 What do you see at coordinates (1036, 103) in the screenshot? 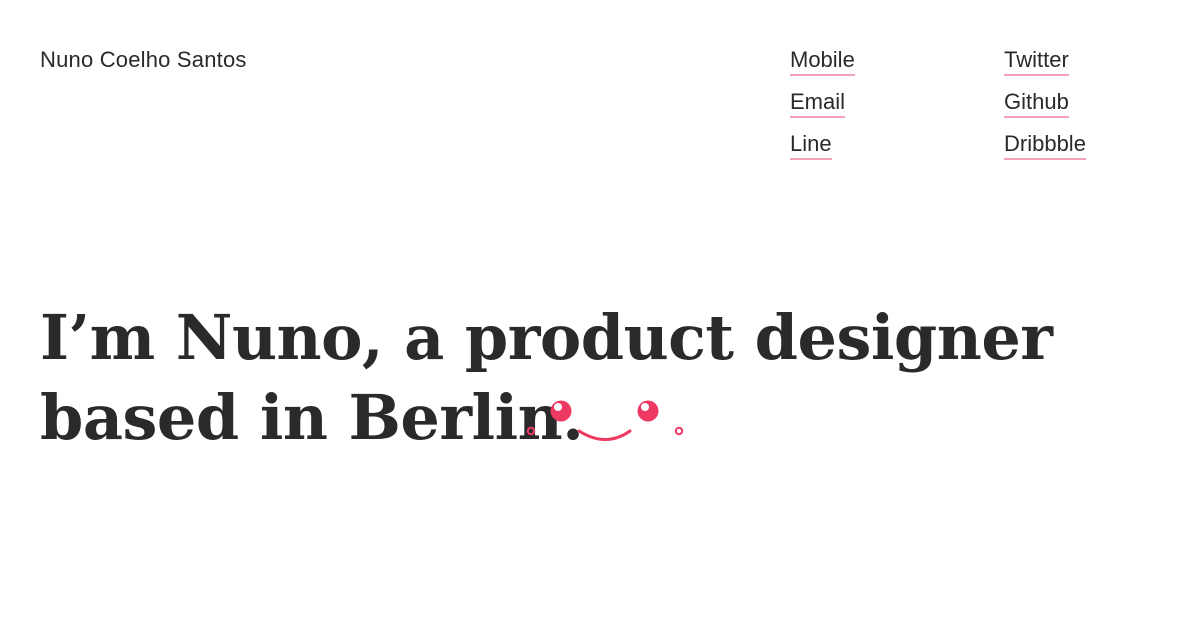
I see `link-github: Github` at bounding box center [1036, 103].